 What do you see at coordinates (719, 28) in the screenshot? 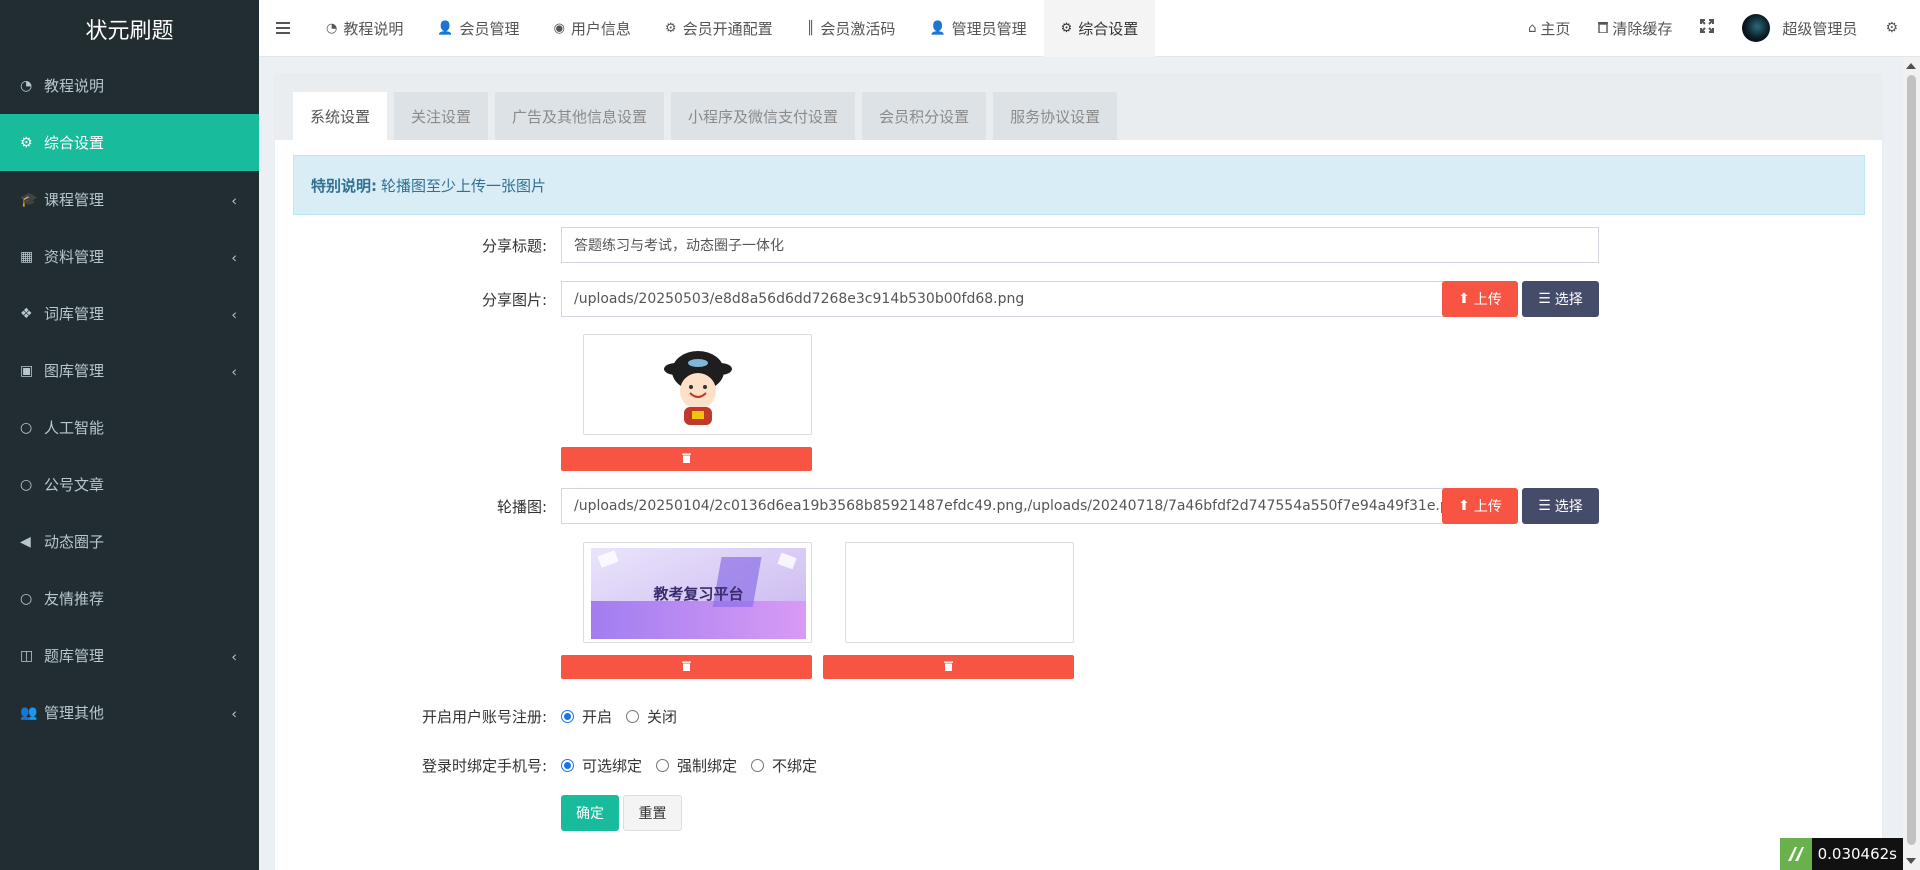
I see `top-nav-item-3: ⚙ 会员开通配置` at bounding box center [719, 28].